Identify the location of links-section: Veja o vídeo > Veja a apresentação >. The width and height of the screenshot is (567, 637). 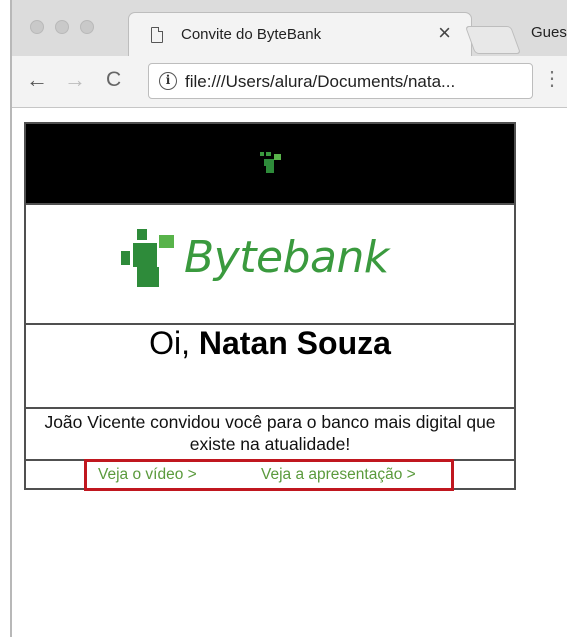
(270, 475).